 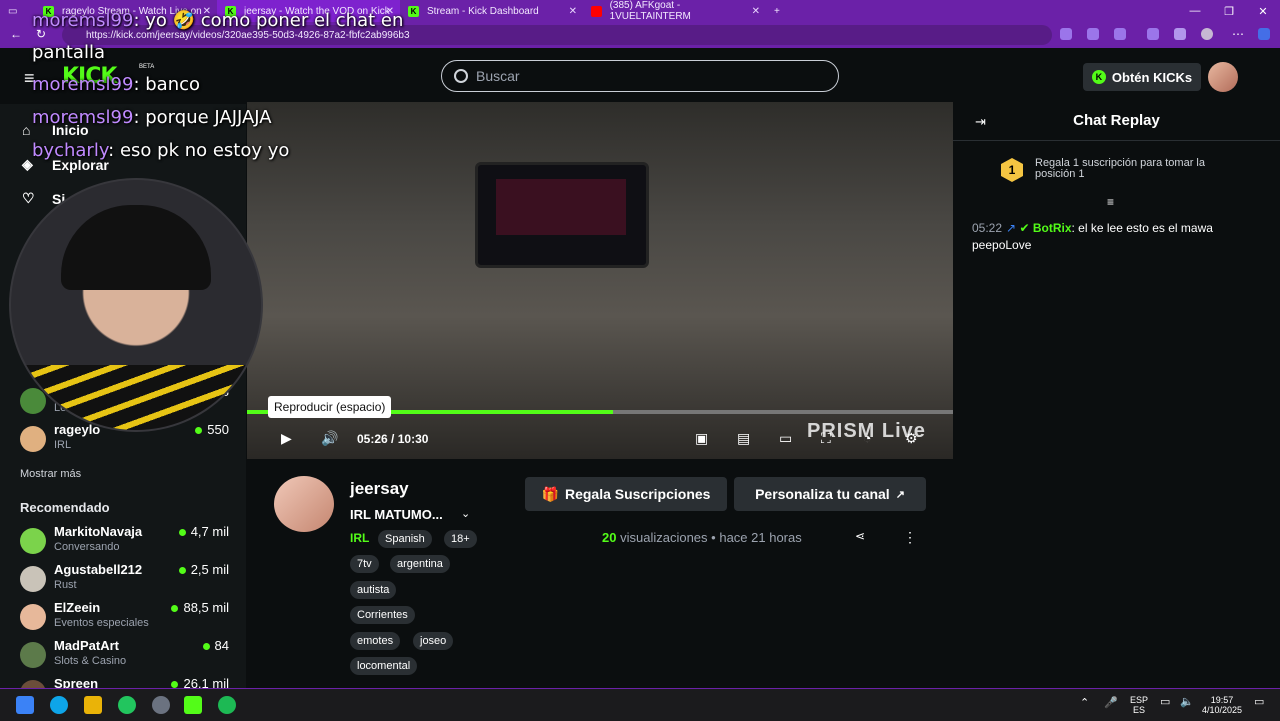 I want to click on edge-icon, so click(x=59, y=705).